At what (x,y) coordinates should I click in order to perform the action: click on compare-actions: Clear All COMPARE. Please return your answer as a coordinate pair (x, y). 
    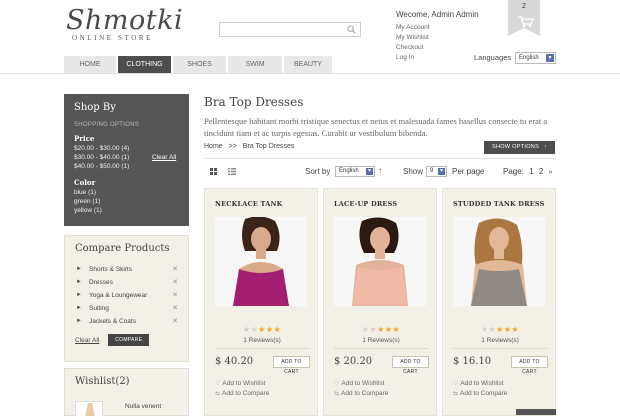
    Looking at the image, I should click on (126, 340).